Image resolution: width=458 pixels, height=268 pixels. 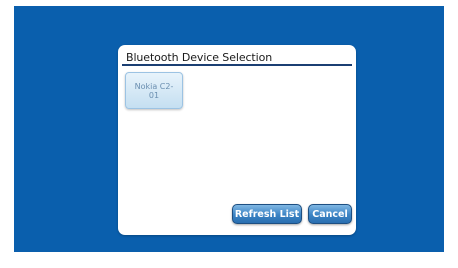 What do you see at coordinates (267, 214) in the screenshot?
I see `refresh-list-button: Refresh List` at bounding box center [267, 214].